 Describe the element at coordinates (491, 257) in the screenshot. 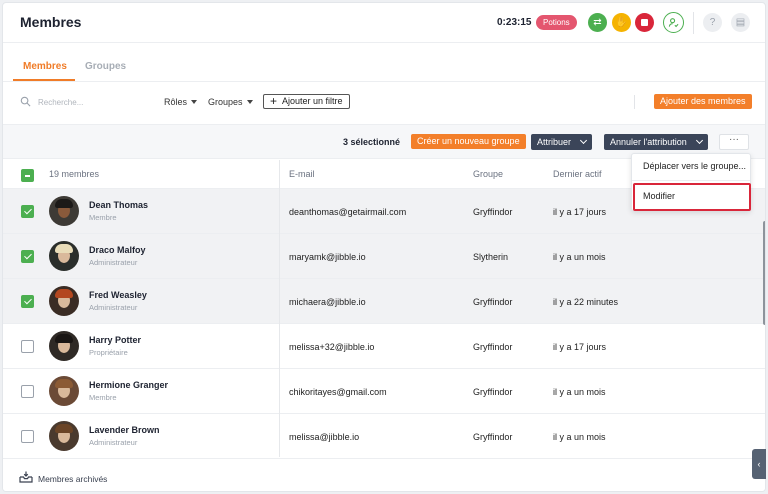

I see `member-group: Slytherin` at that location.